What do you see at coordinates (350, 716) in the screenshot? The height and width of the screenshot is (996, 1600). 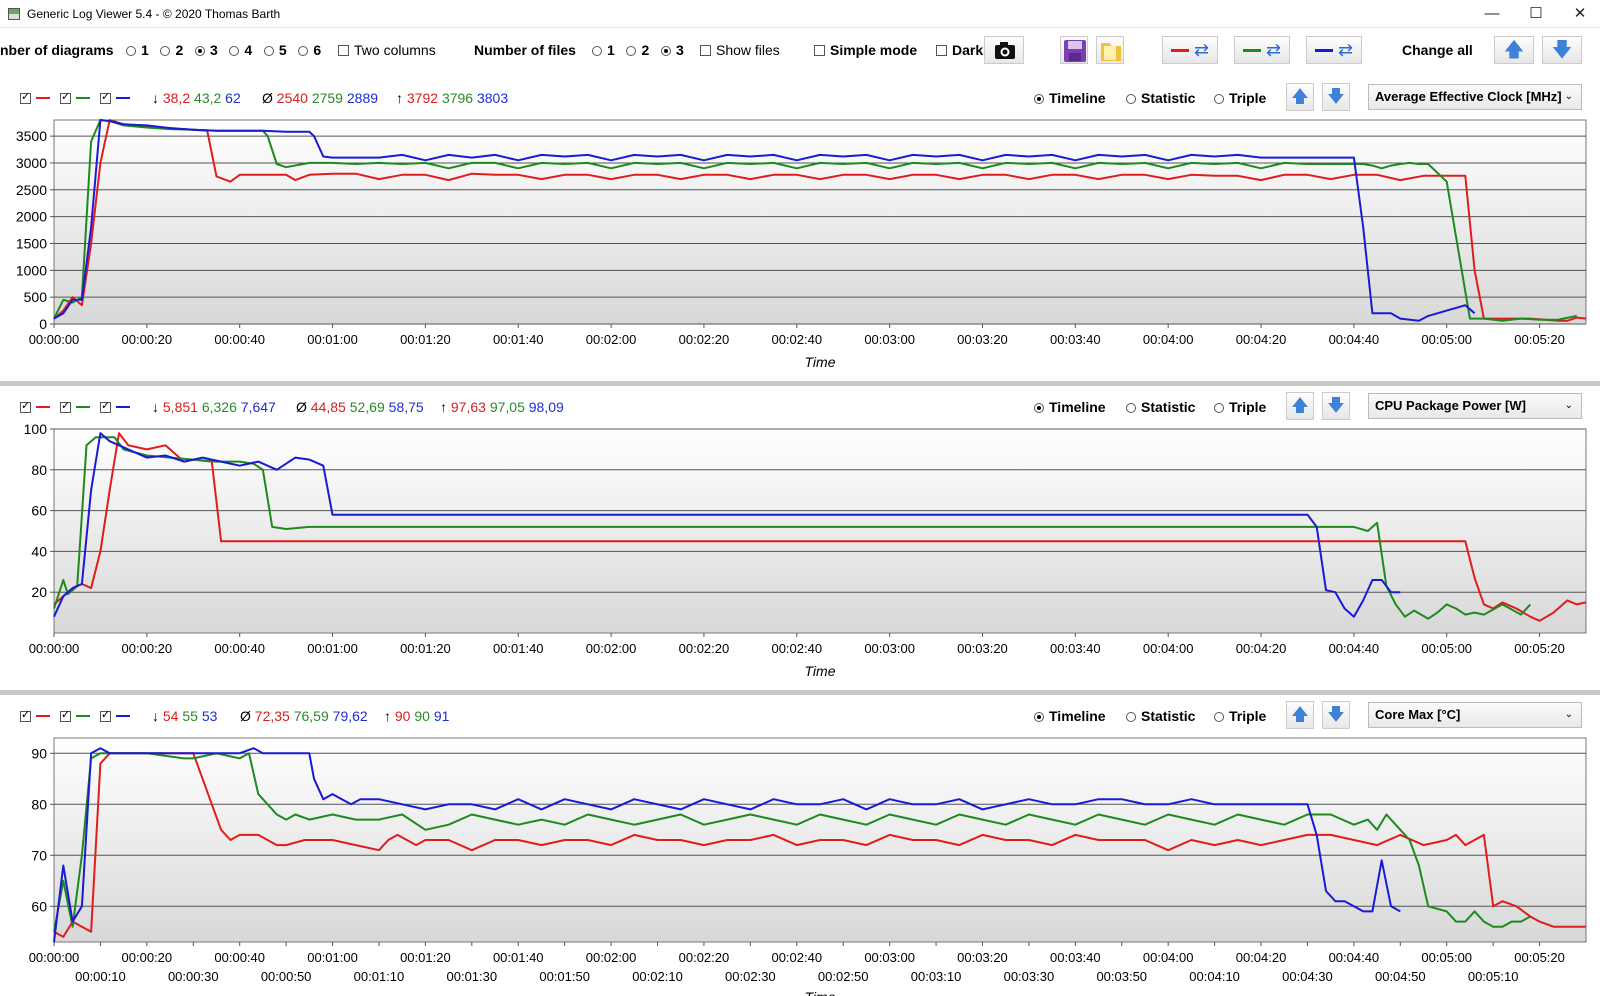 I see `avg-blue: 79,62` at bounding box center [350, 716].